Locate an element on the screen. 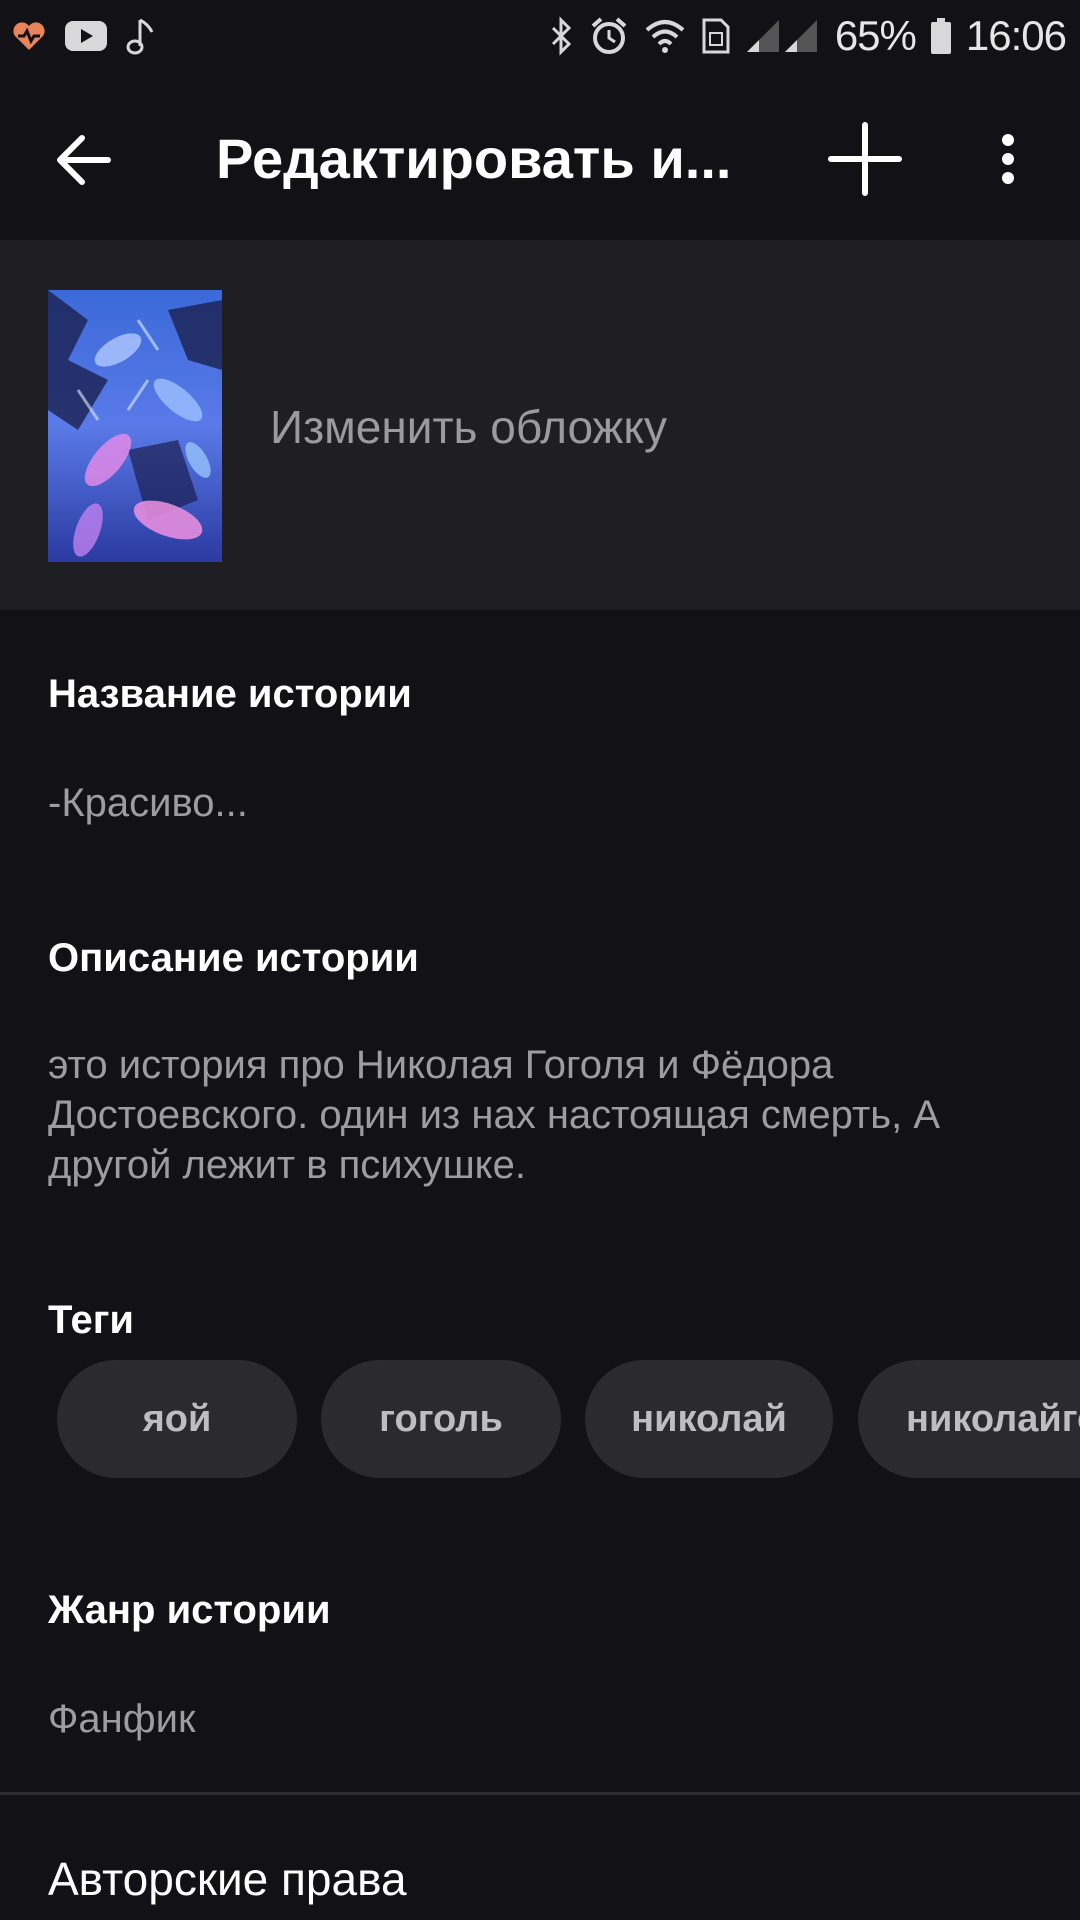 This screenshot has width=1080, height=1920. bluetooth-icon is located at coordinates (561, 36).